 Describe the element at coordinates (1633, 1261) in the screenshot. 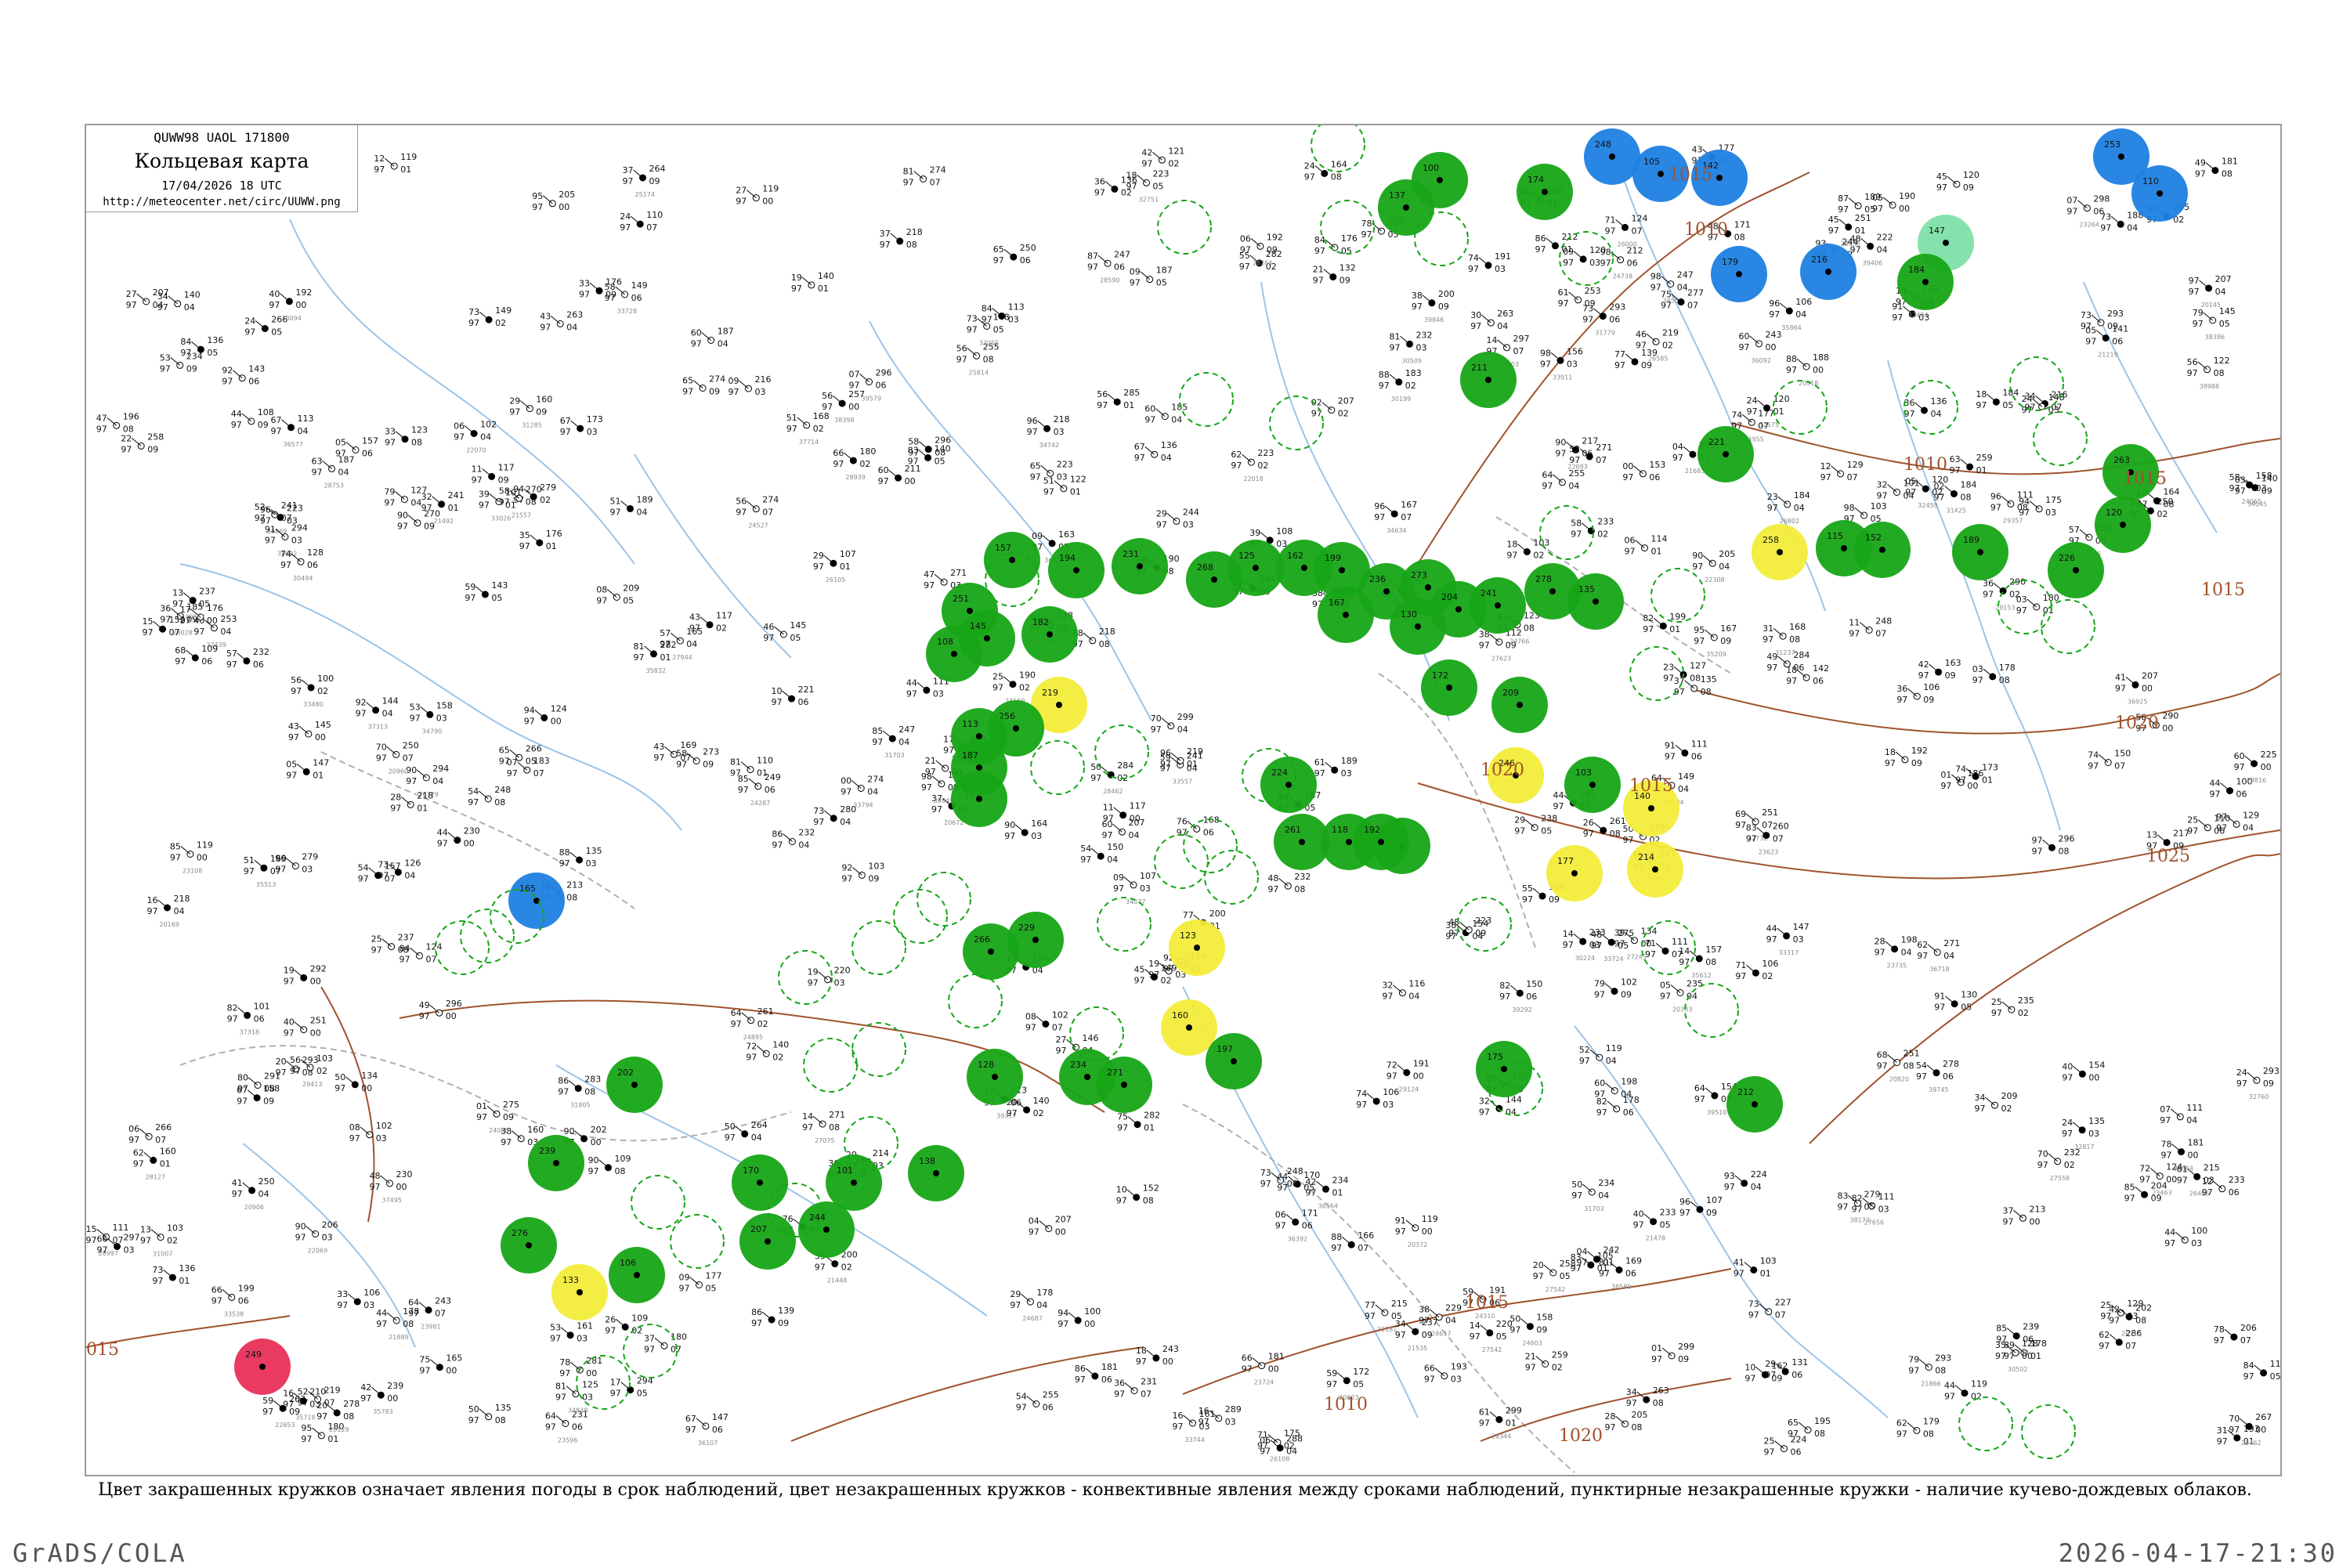

I see `station-pressure: 169` at that location.